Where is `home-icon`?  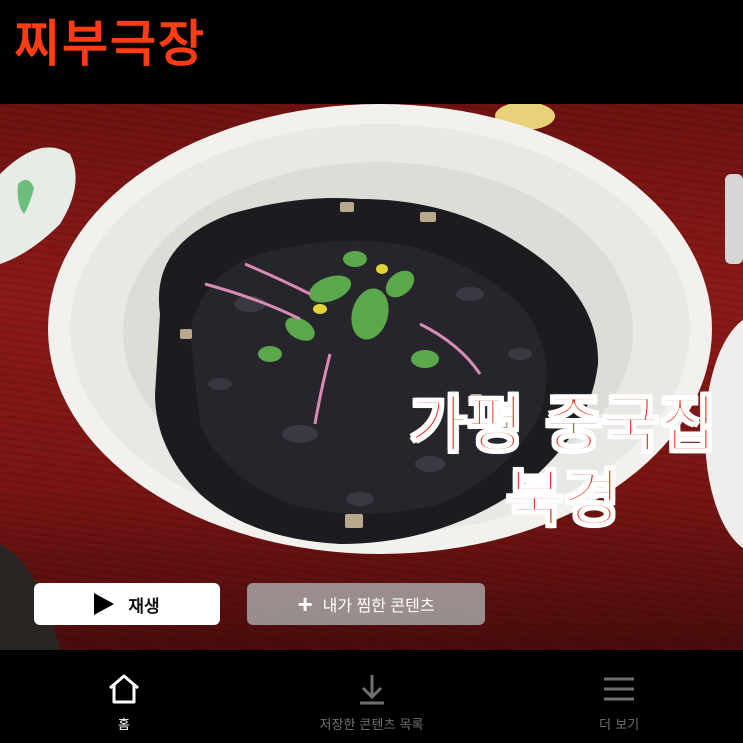 home-icon is located at coordinates (124, 689).